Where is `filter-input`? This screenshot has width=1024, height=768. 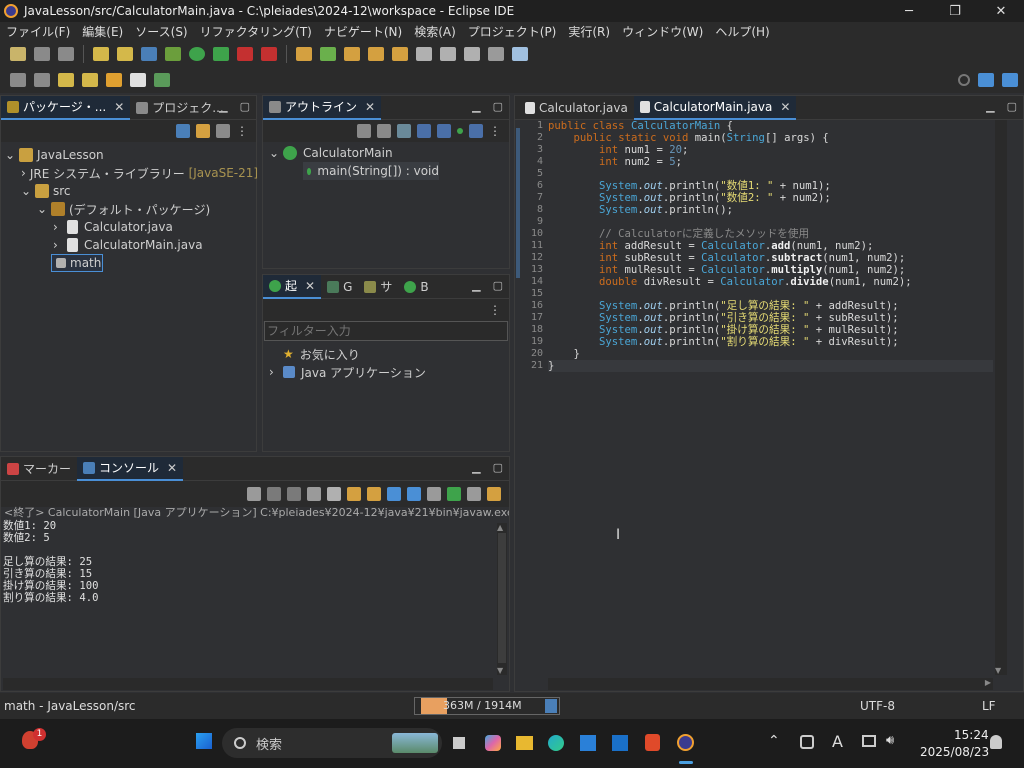
filter-input is located at coordinates (386, 331).